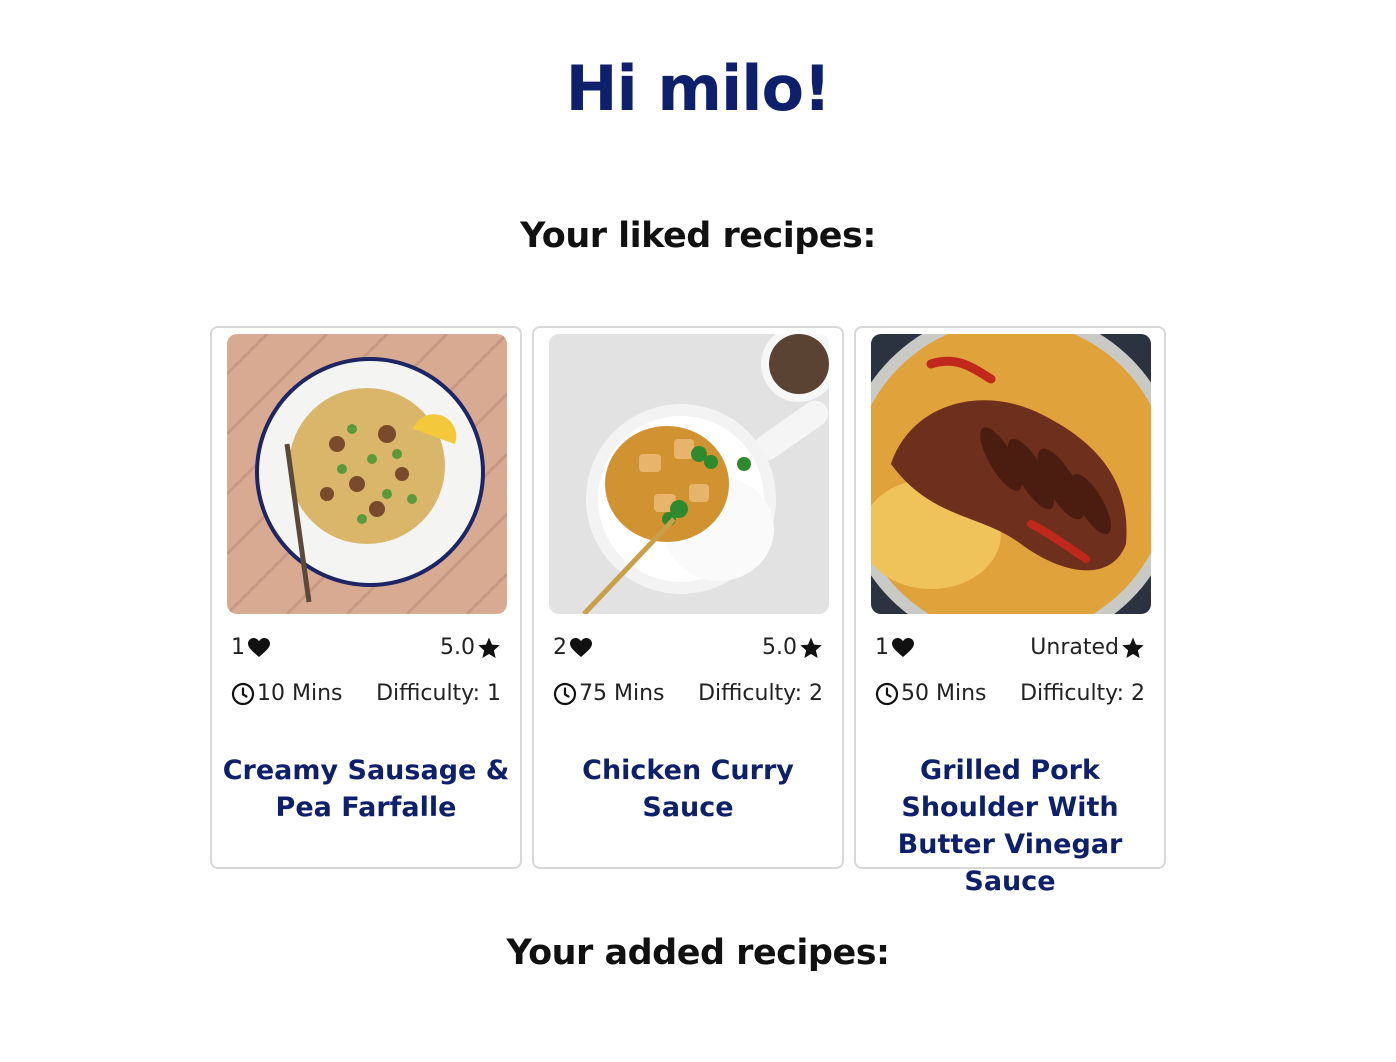  Describe the element at coordinates (366, 693) in the screenshot. I see `recipe-info-row: 10 Mins Difficulty: 1` at that location.